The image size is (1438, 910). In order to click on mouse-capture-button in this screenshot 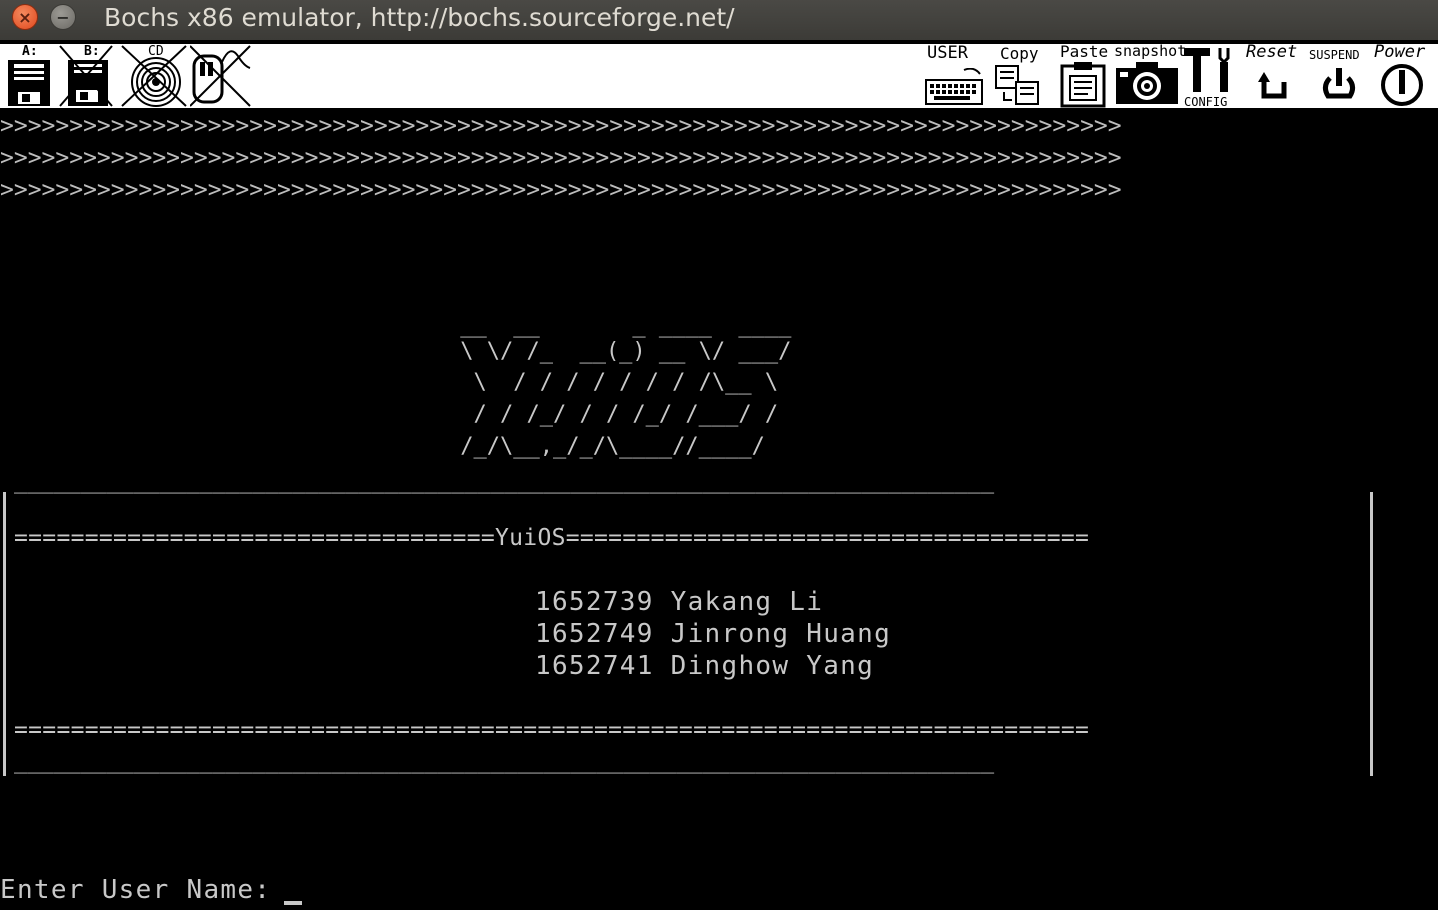, I will do `click(221, 76)`.